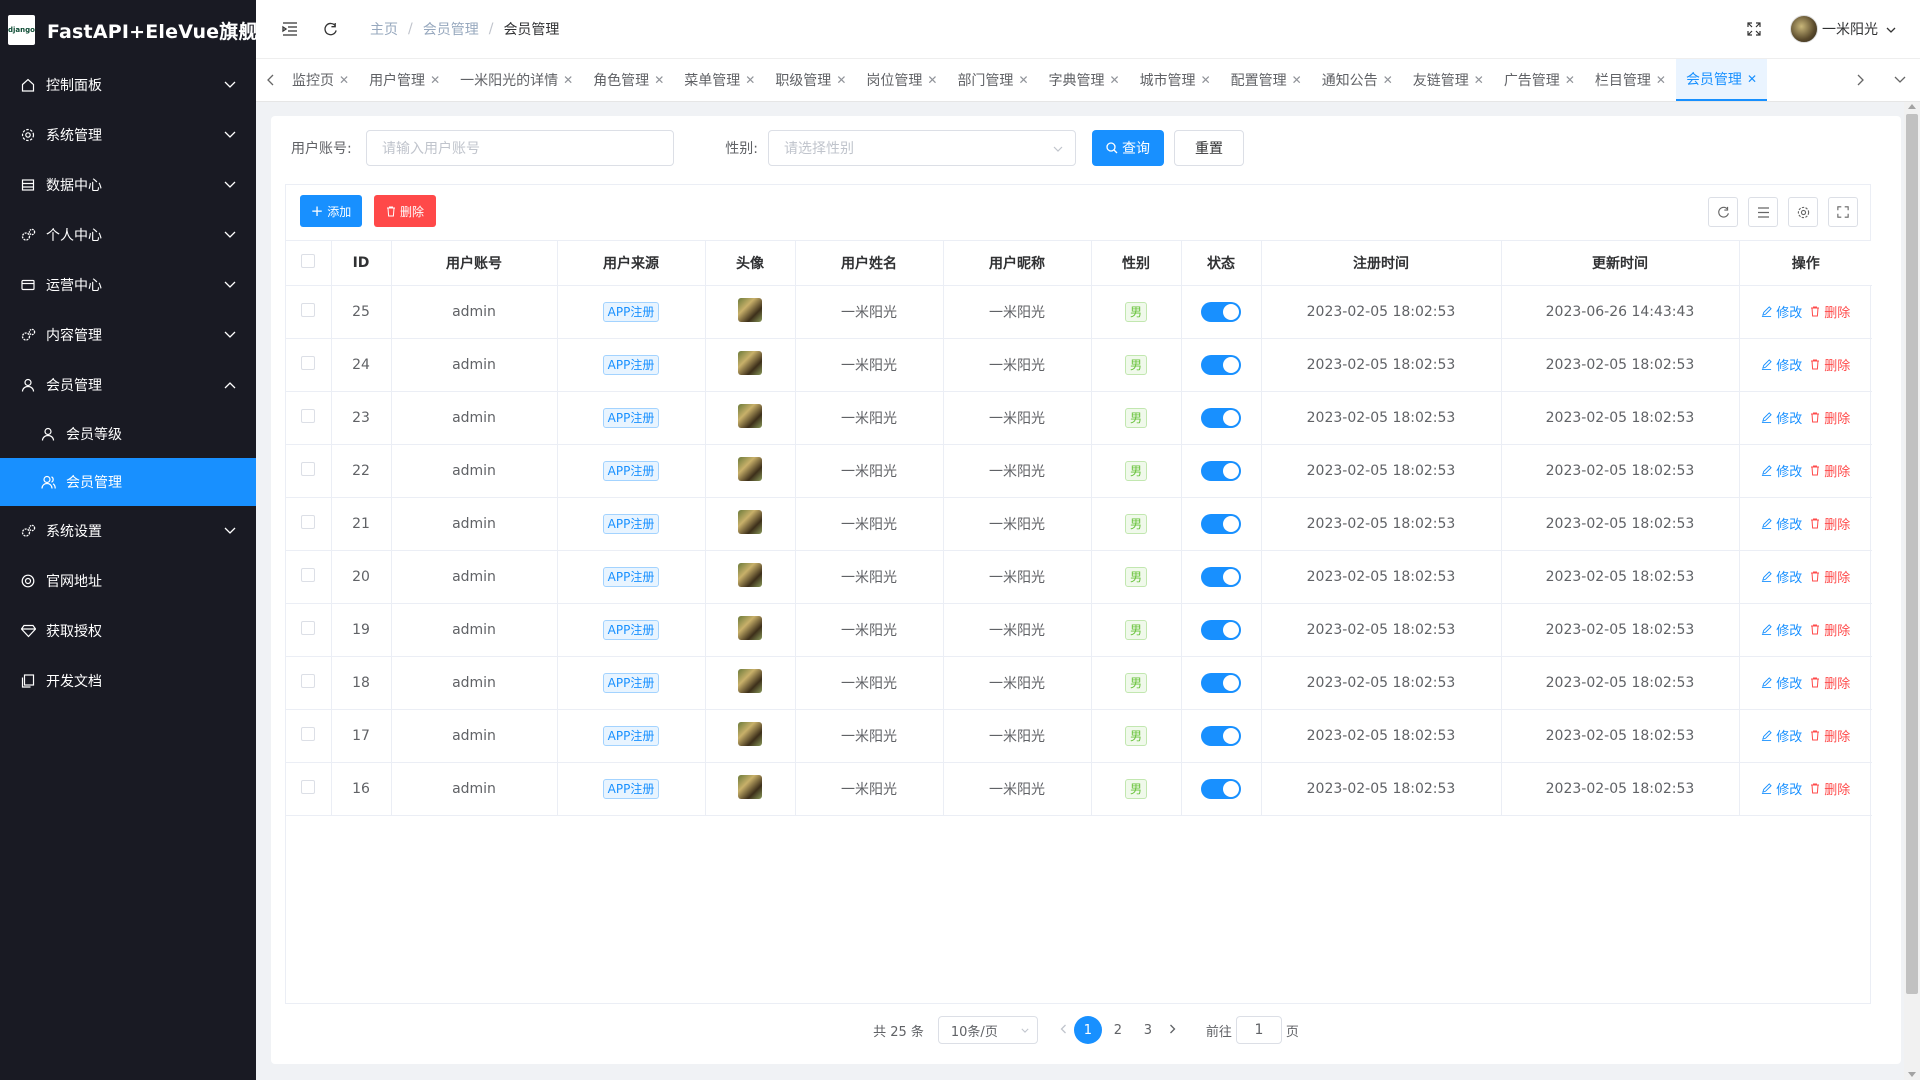 This screenshot has height=1080, width=1920. I want to click on tabs-scroll-left-icon, so click(271, 80).